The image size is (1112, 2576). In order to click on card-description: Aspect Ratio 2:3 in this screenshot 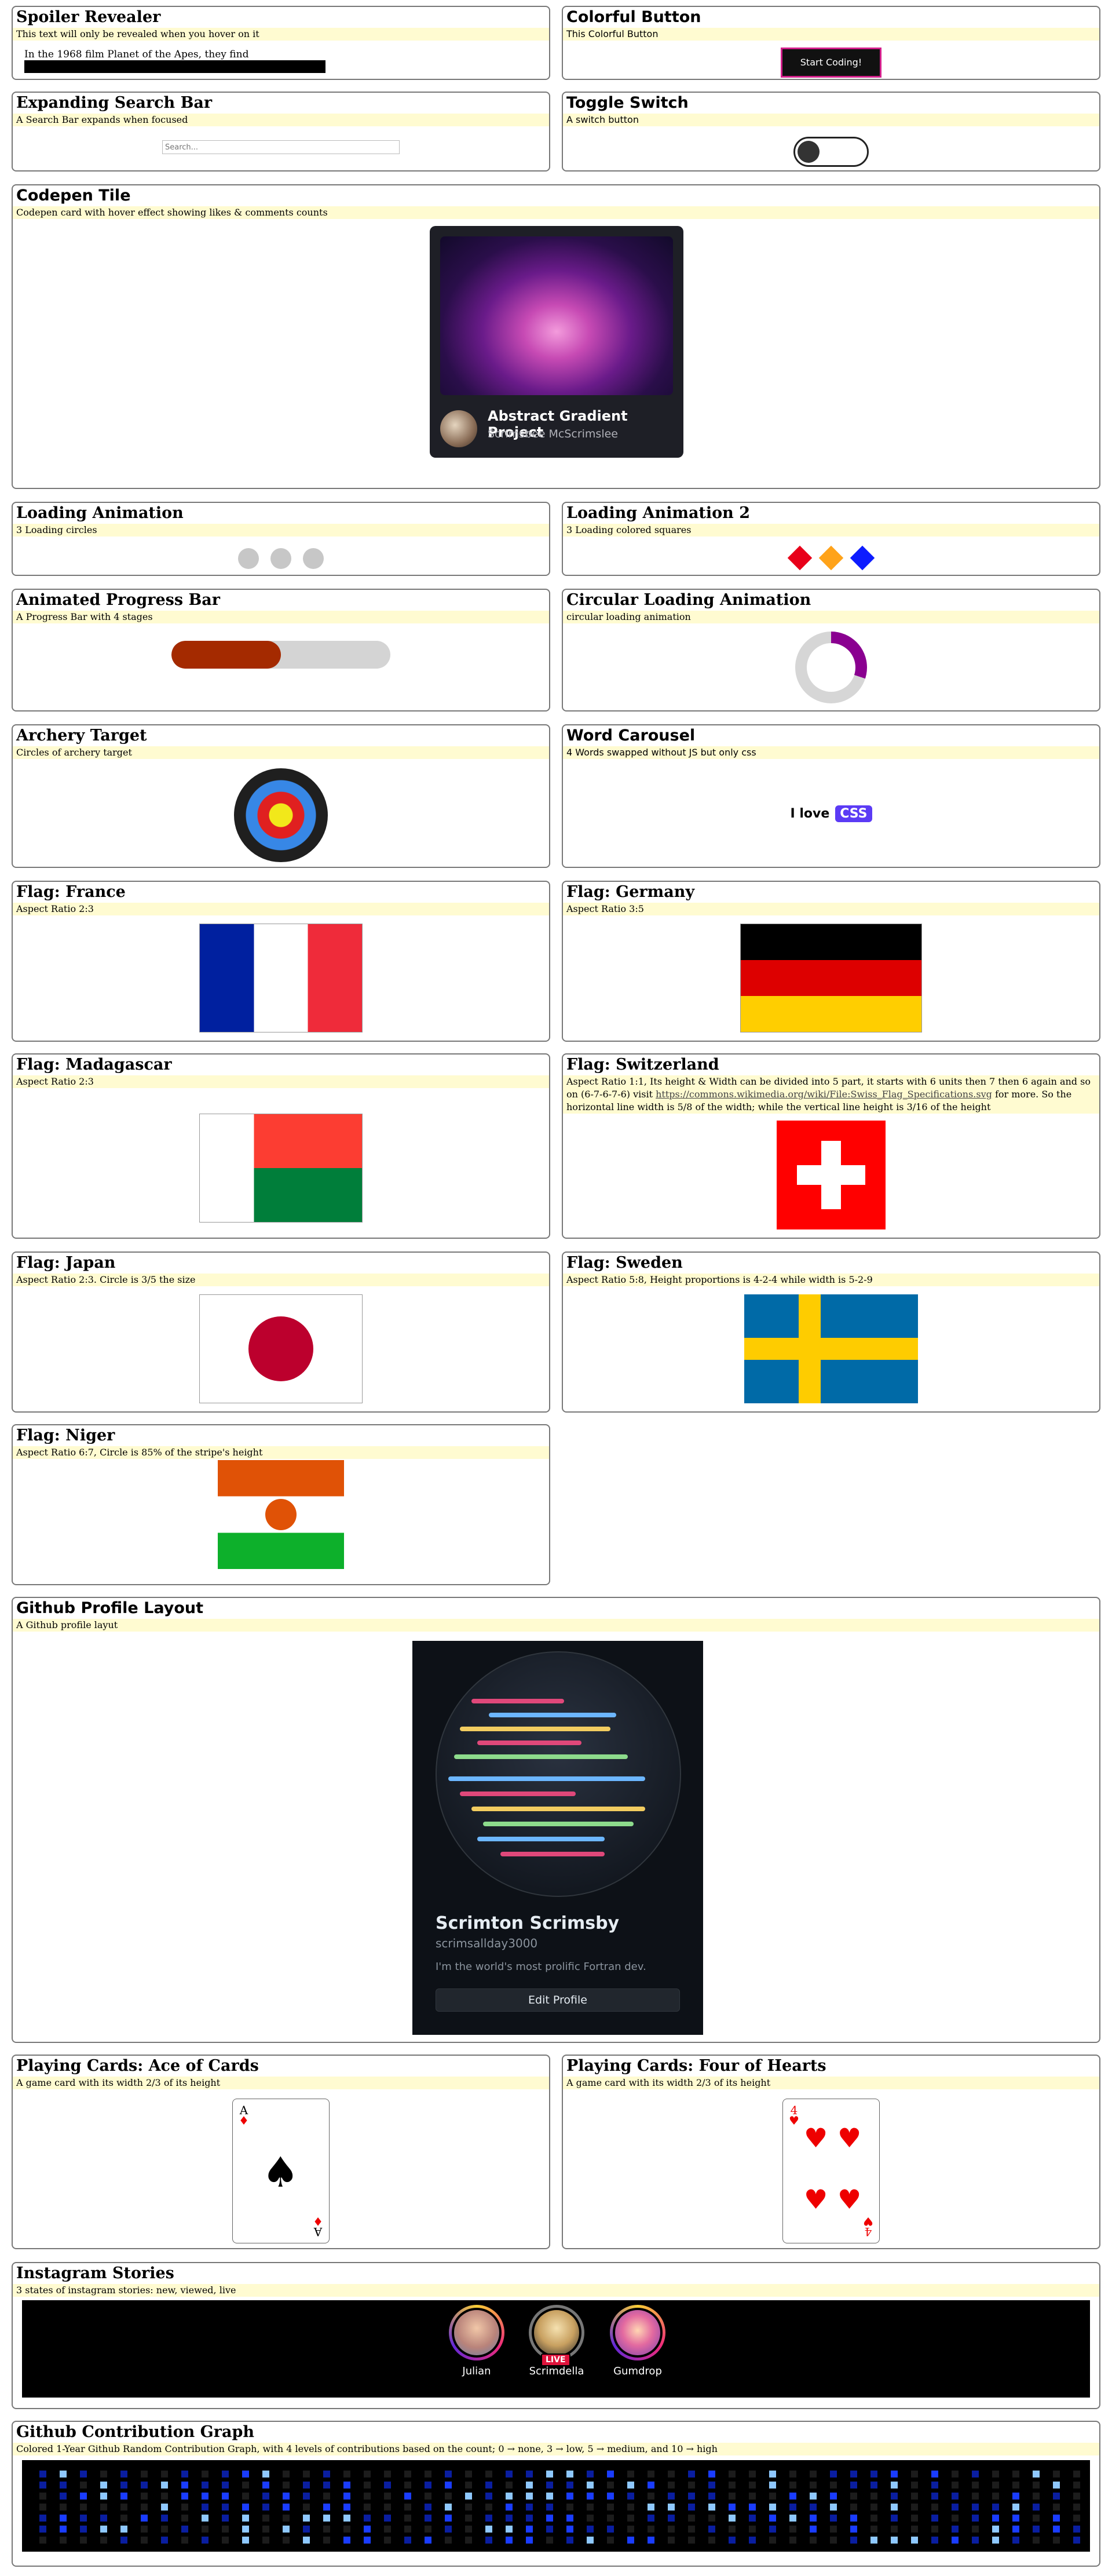, I will do `click(281, 1081)`.